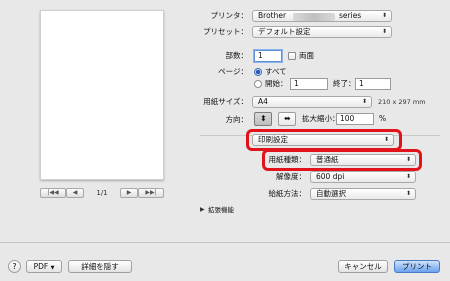 The image size is (450, 281). Describe the element at coordinates (233, 71) in the screenshot. I see `pages-label: ページ：` at that location.